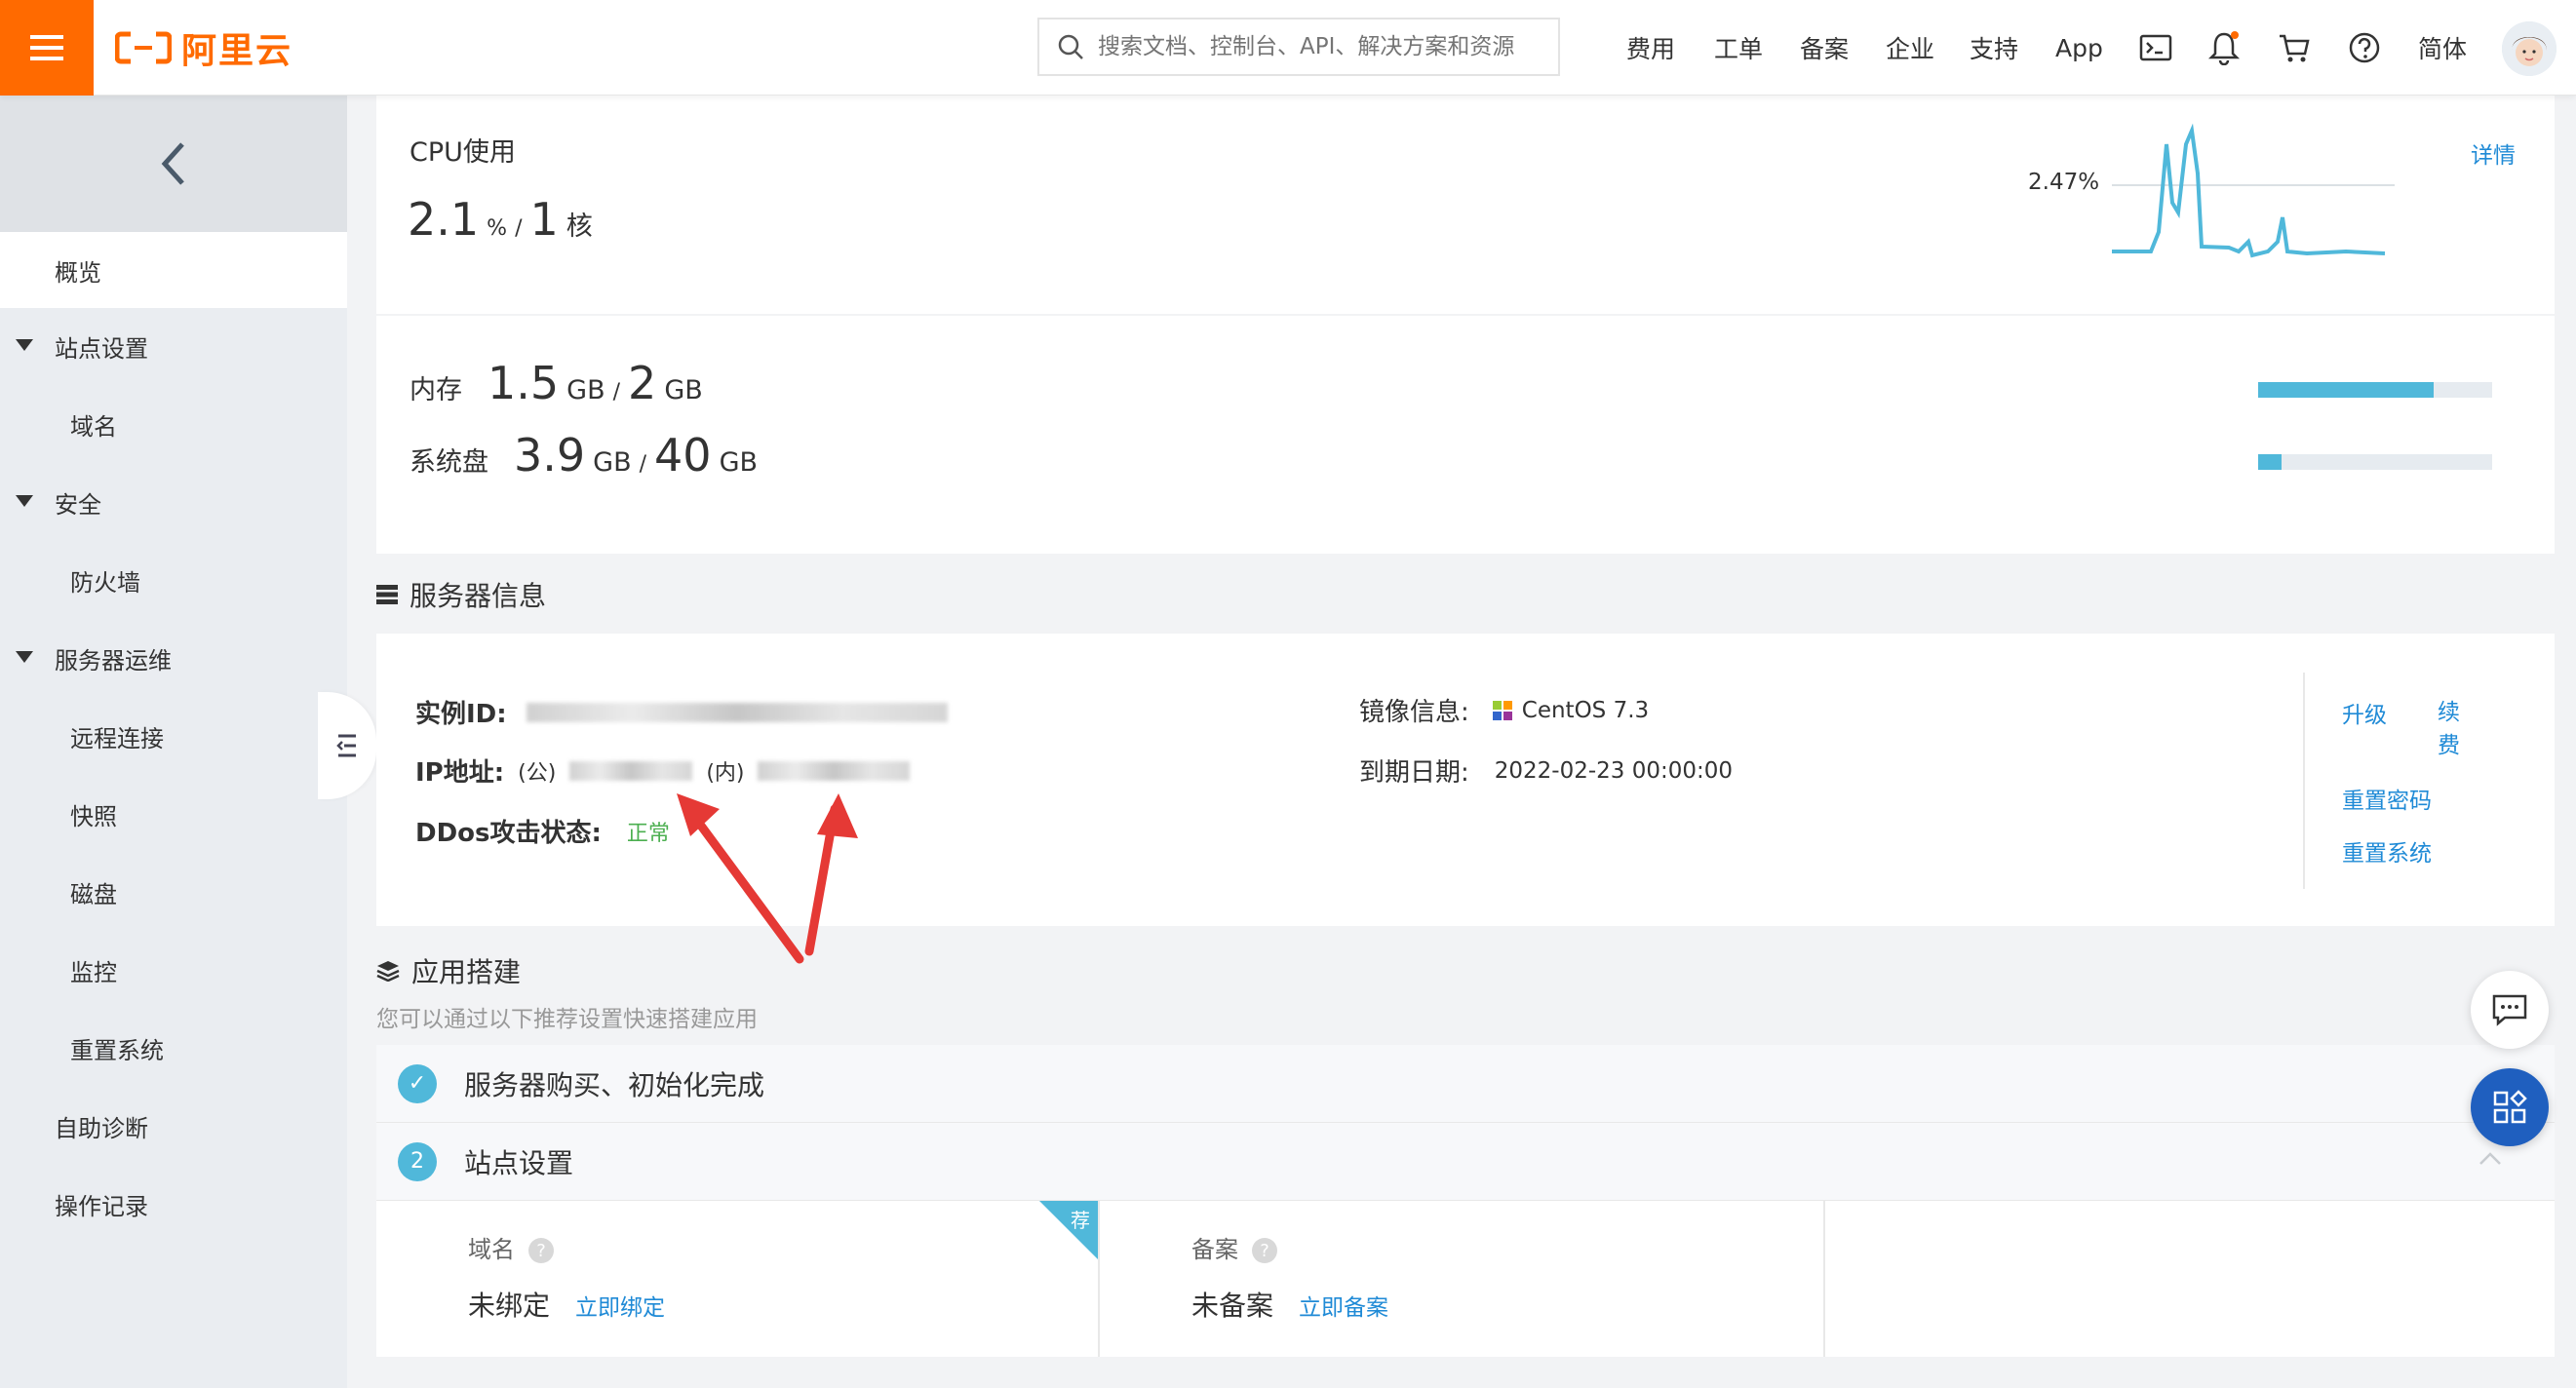 The height and width of the screenshot is (1388, 2576). Describe the element at coordinates (566, 1304) in the screenshot. I see `domain-status-row: 未绑定 立即绑定` at that location.